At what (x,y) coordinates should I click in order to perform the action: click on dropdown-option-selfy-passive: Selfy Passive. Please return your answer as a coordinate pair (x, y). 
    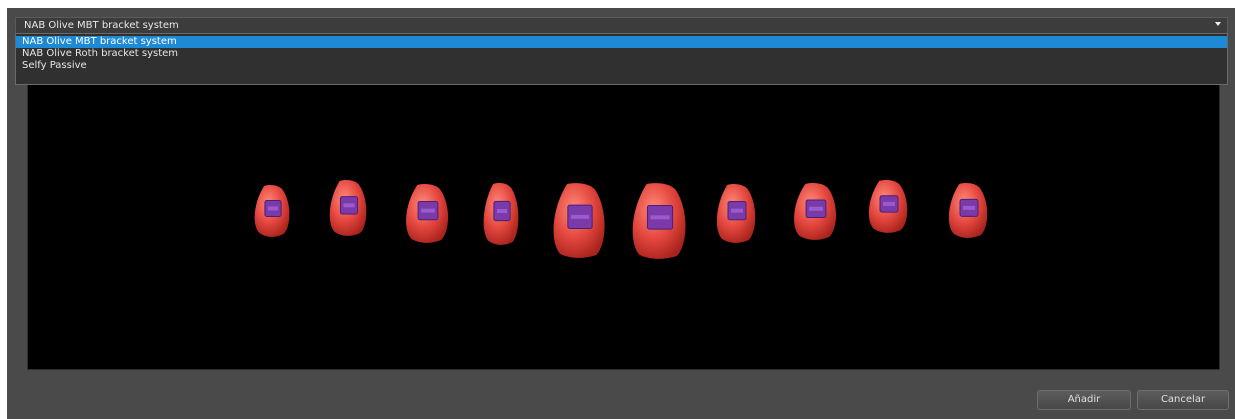
    Looking at the image, I should click on (621, 66).